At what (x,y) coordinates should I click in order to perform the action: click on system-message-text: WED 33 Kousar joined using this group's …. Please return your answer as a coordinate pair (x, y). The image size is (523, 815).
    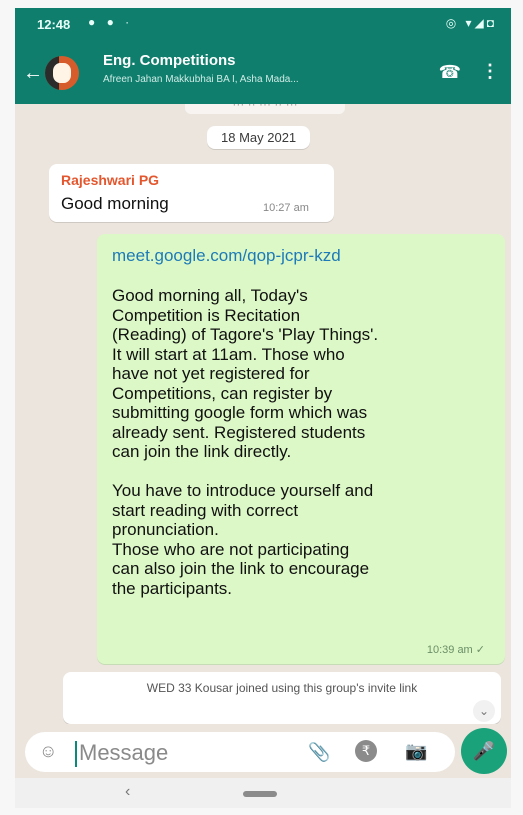
    Looking at the image, I should click on (282, 688).